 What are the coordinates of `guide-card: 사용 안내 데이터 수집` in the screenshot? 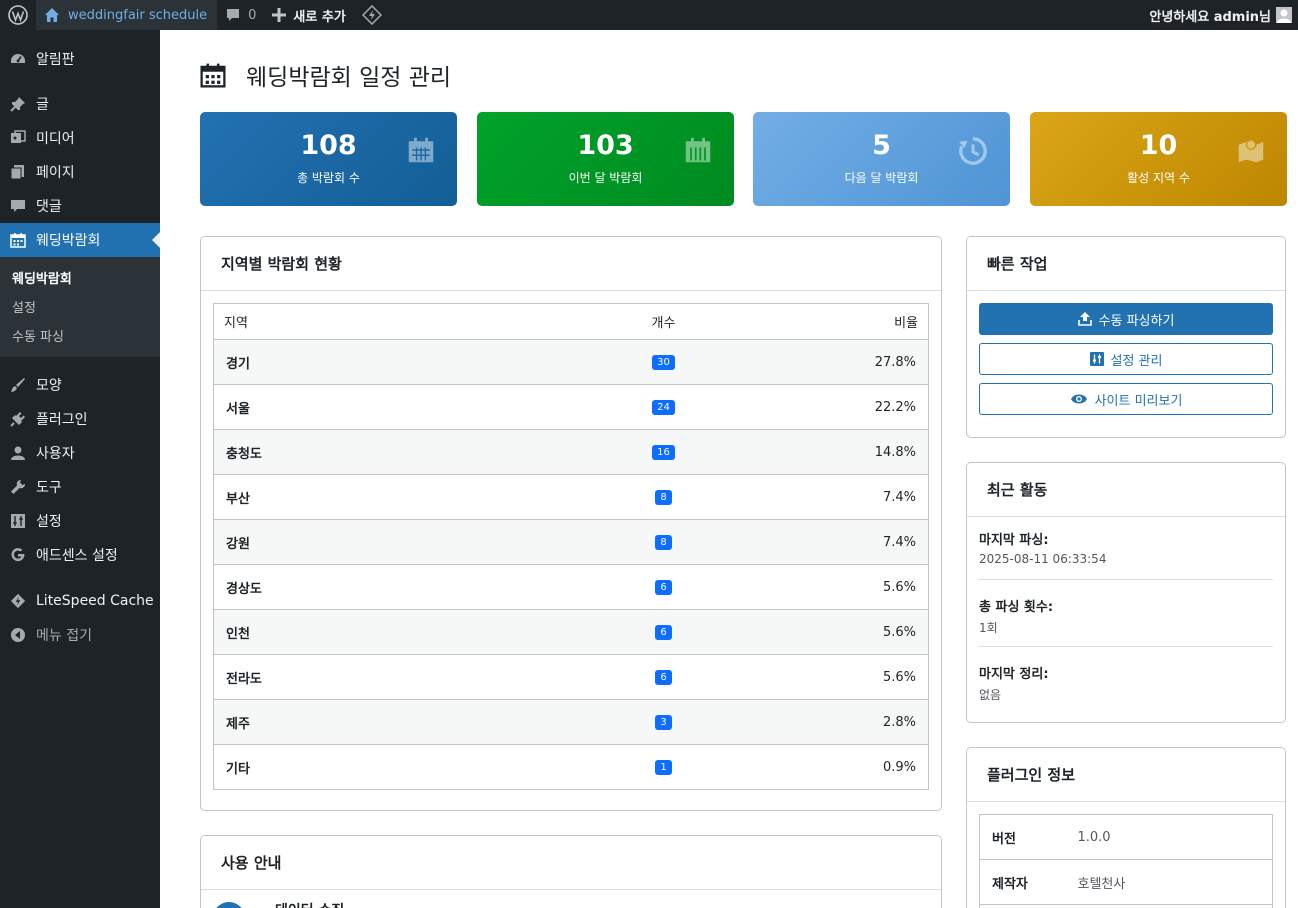 It's located at (571, 871).